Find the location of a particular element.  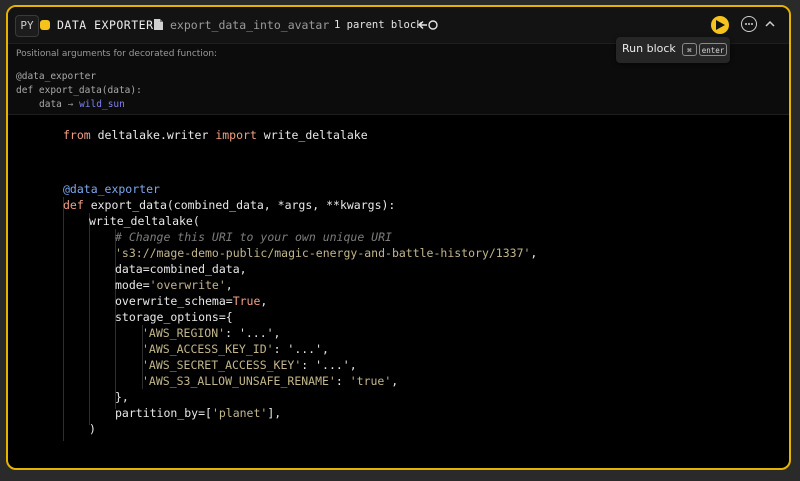

code-line-partition: partition_by=['planet'], is located at coordinates (198, 413).